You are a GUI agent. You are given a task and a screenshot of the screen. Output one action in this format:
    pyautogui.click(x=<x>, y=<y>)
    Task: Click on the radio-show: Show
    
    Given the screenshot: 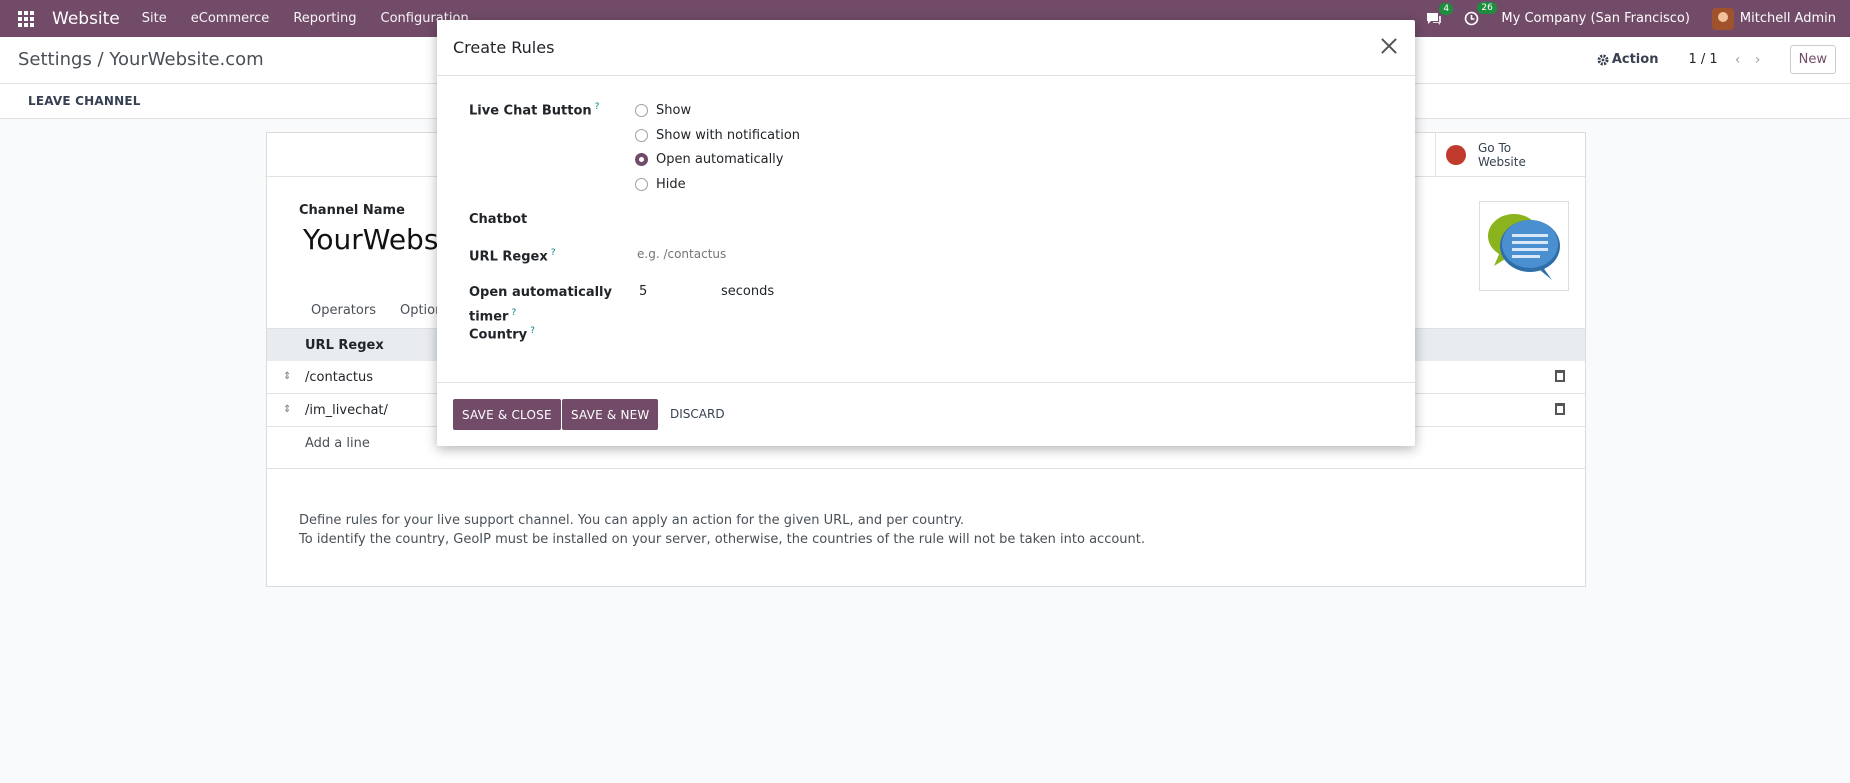 What is the action you would take?
    pyautogui.click(x=663, y=110)
    